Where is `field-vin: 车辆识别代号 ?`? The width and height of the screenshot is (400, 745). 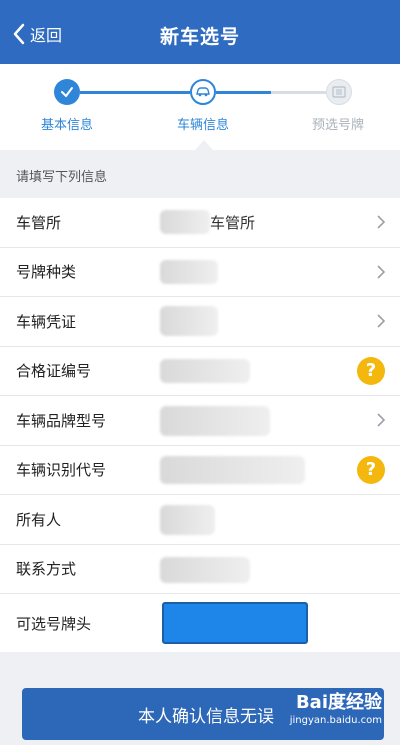
field-vin: 车辆识别代号 ? is located at coordinates (200, 470).